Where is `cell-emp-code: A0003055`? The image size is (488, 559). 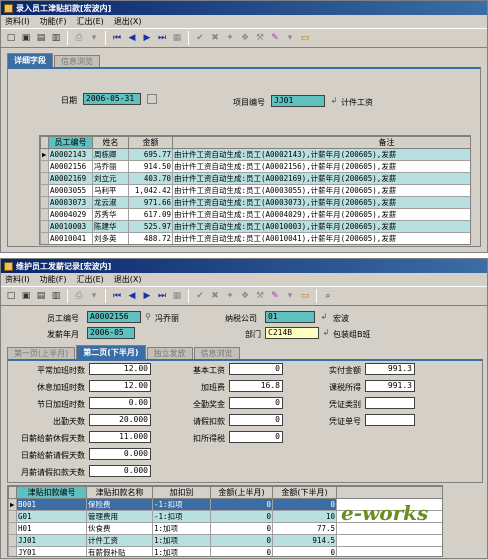
cell-emp-code: A0003055 is located at coordinates (70, 190).